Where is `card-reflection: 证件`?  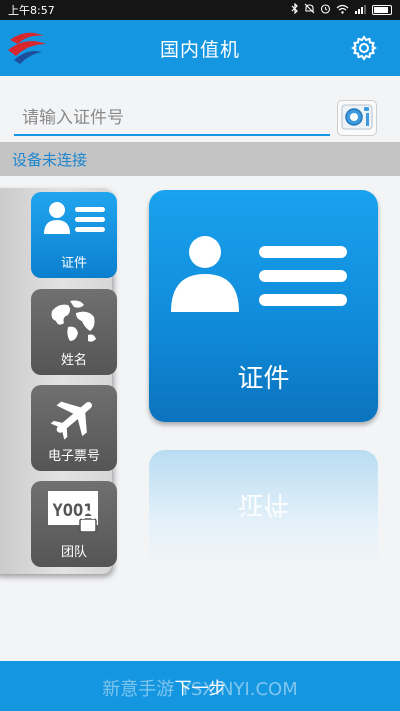
card-reflection: 证件 is located at coordinates (263, 510).